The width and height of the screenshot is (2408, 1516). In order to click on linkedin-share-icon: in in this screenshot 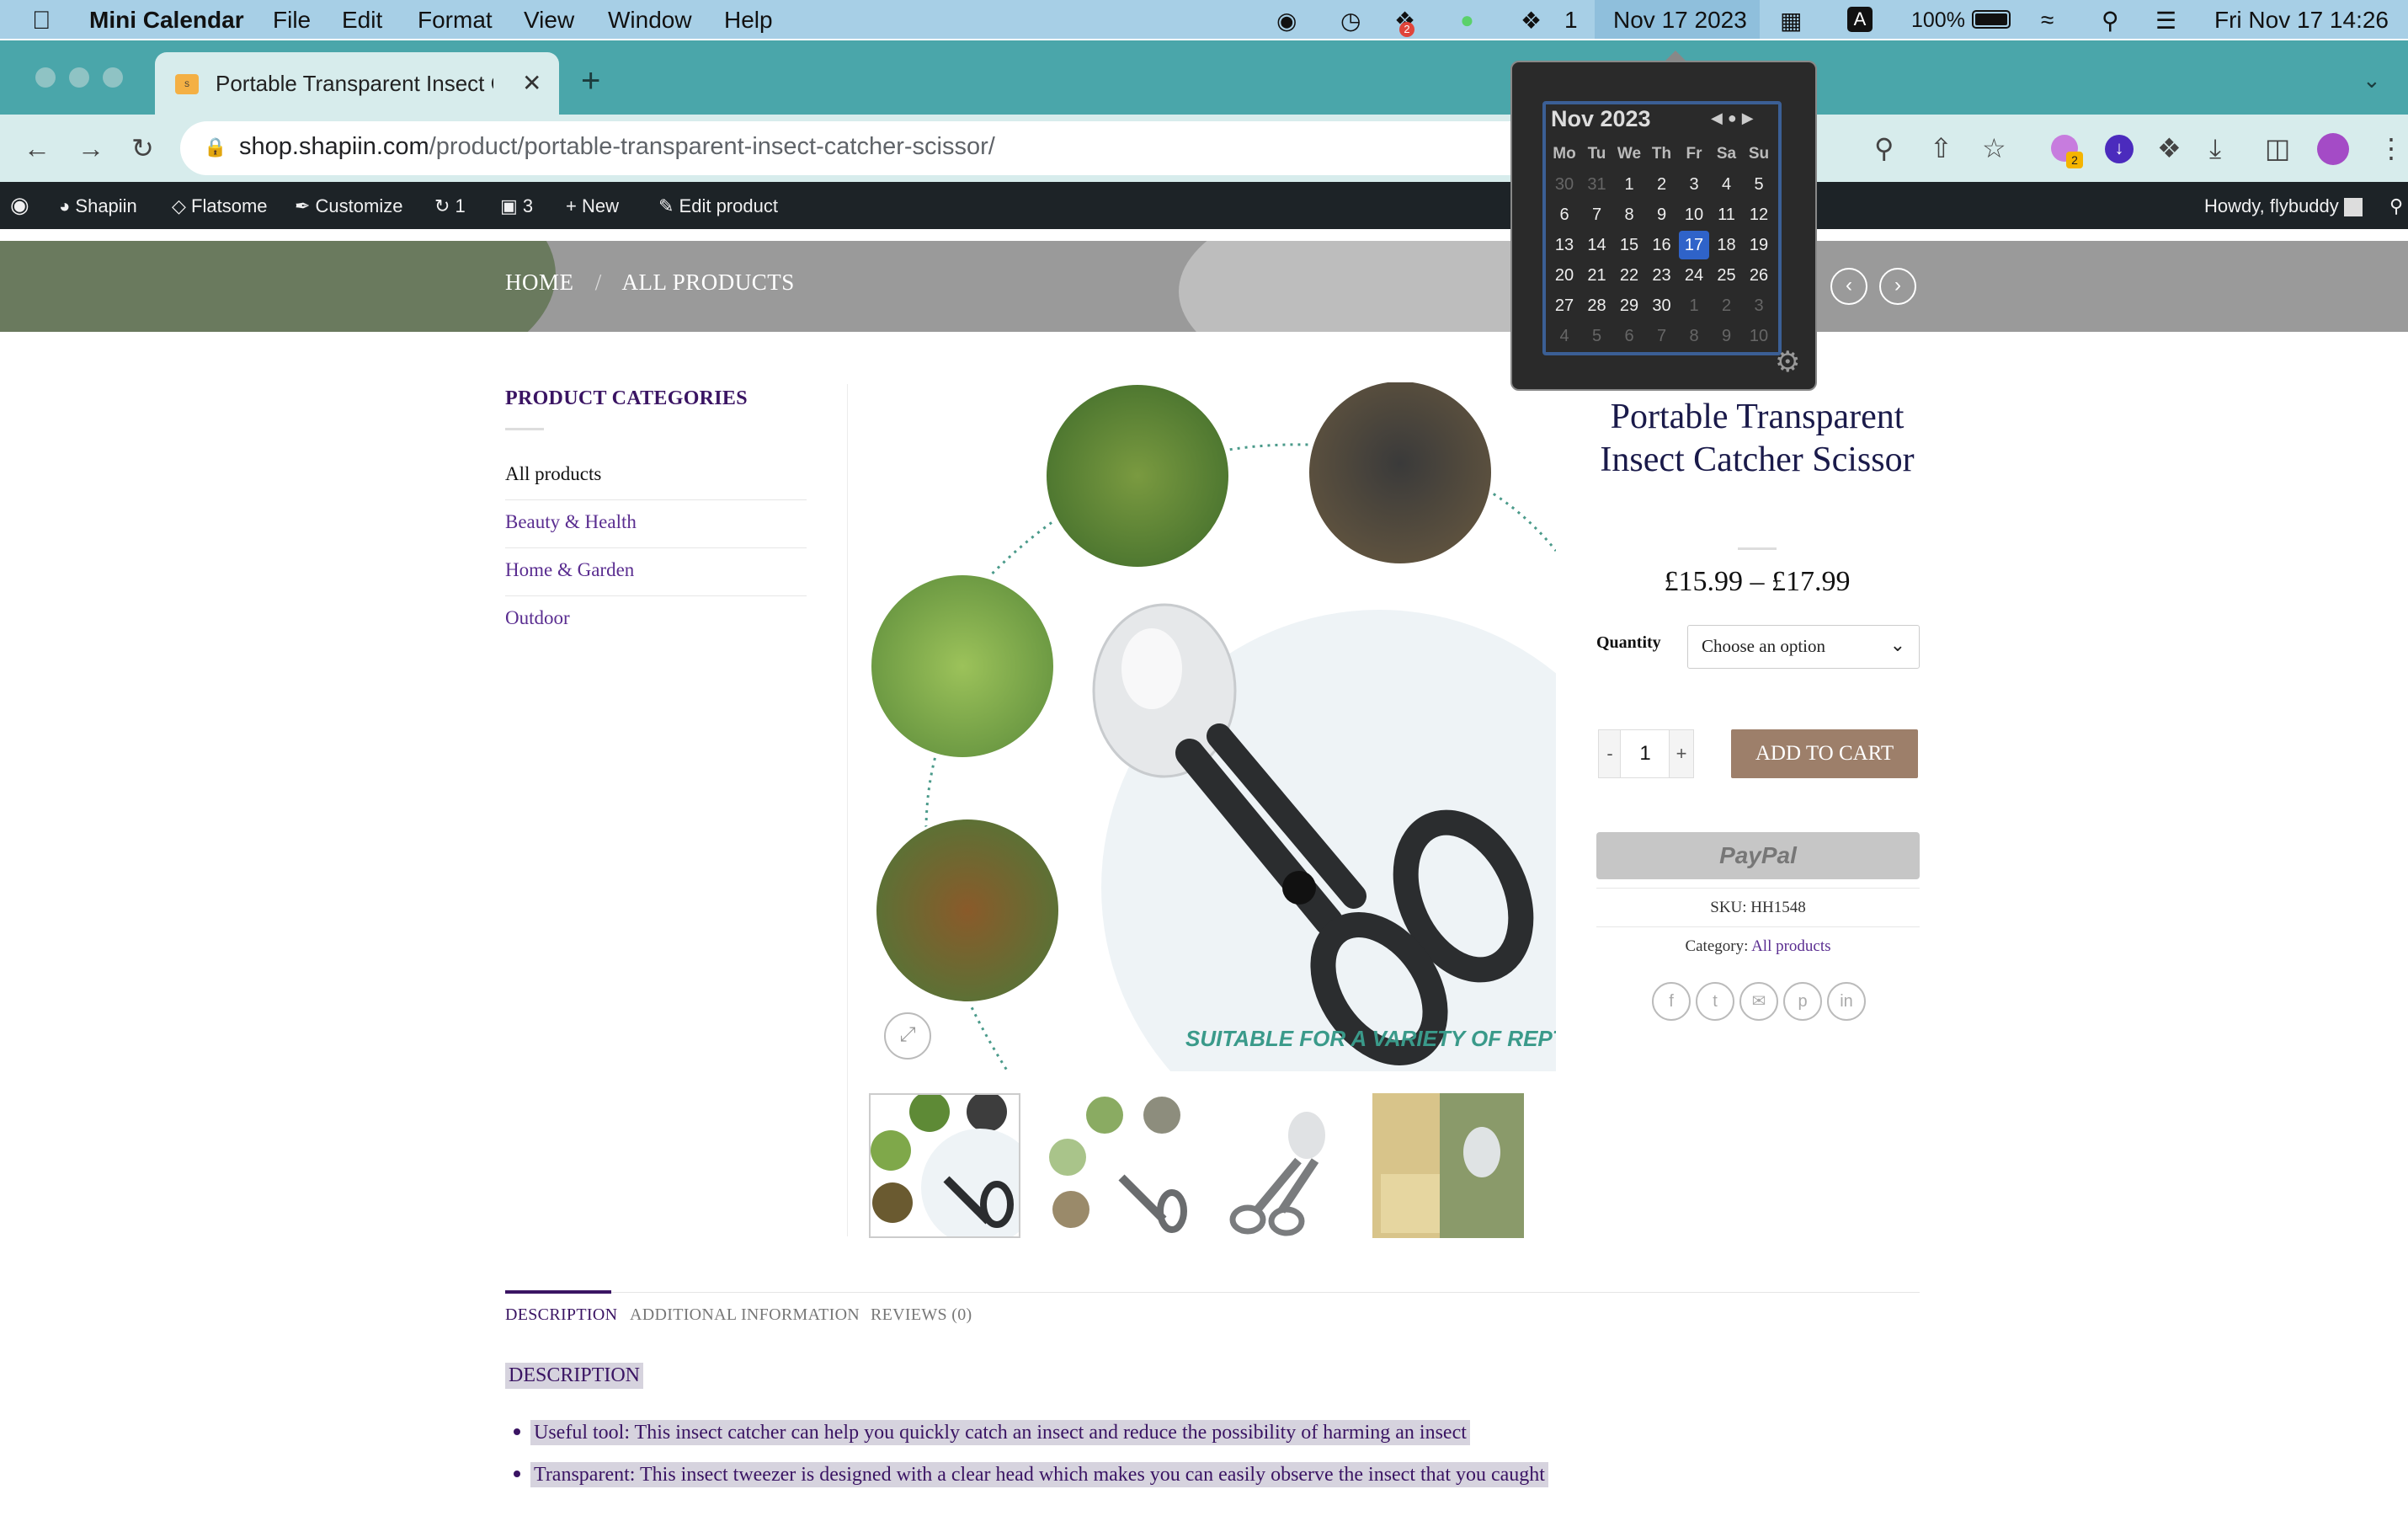, I will do `click(1846, 1001)`.